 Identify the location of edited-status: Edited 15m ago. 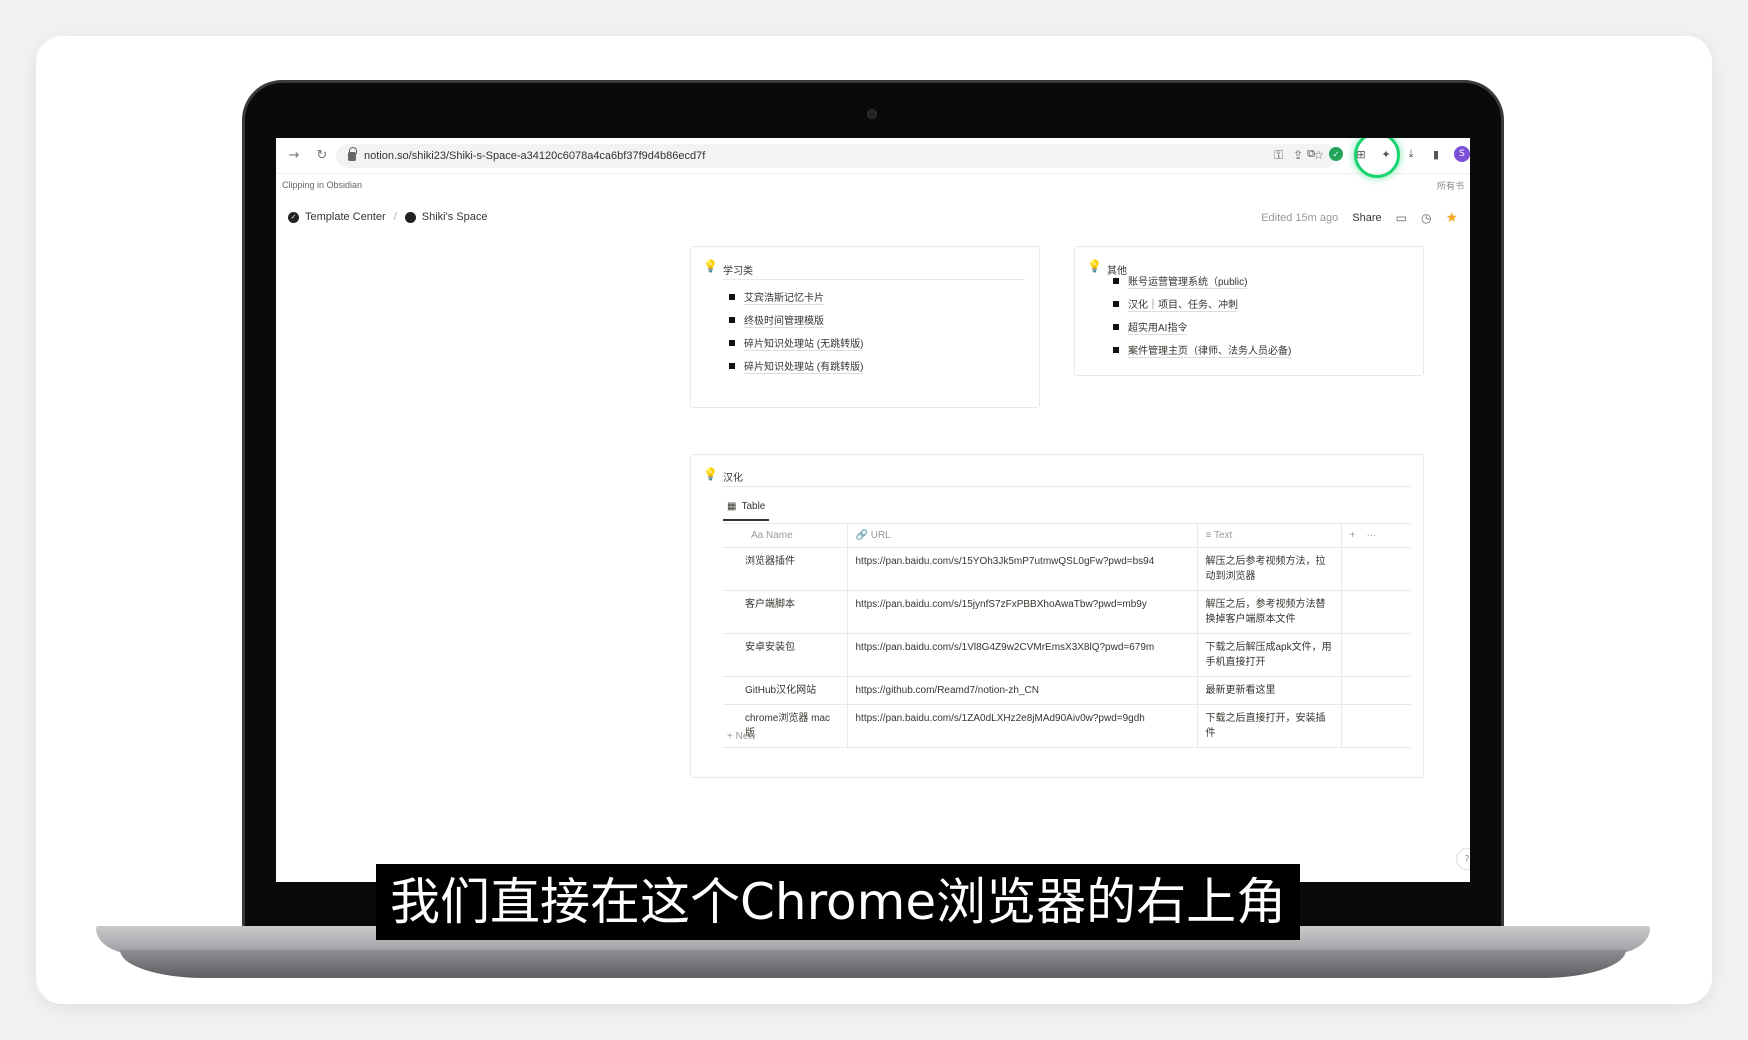
(1300, 217).